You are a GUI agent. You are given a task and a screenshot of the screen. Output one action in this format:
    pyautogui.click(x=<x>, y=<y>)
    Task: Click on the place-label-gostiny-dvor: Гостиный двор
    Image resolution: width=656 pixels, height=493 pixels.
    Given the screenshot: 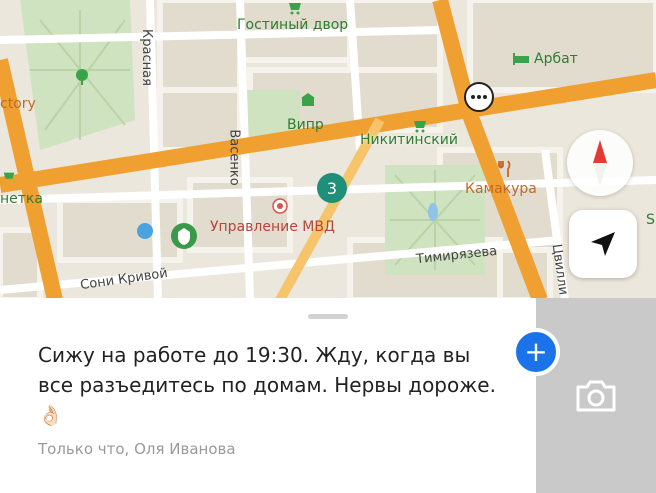 What is the action you would take?
    pyautogui.click(x=293, y=25)
    